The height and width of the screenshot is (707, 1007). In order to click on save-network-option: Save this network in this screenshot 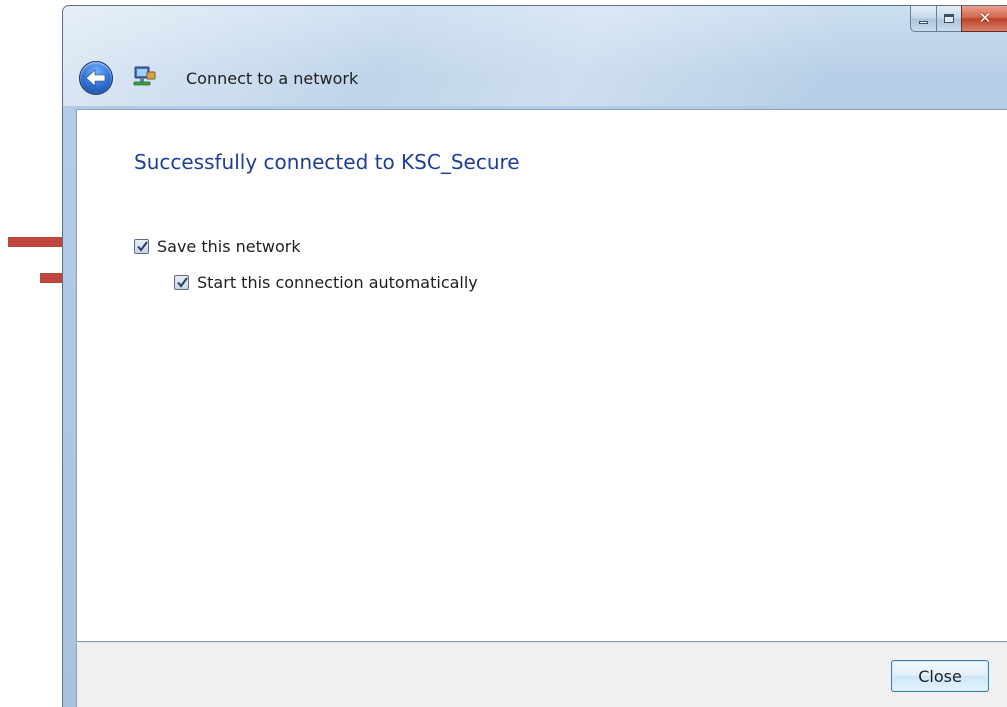, I will do `click(217, 246)`.